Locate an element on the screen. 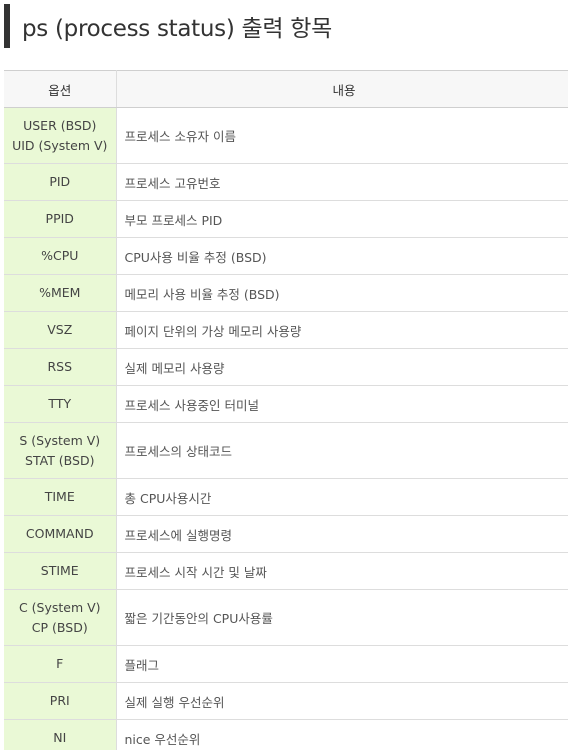 The height and width of the screenshot is (750, 568). table-row: S (System V) STAT (BSD) 프로세스의 상태코드 is located at coordinates (286, 450).